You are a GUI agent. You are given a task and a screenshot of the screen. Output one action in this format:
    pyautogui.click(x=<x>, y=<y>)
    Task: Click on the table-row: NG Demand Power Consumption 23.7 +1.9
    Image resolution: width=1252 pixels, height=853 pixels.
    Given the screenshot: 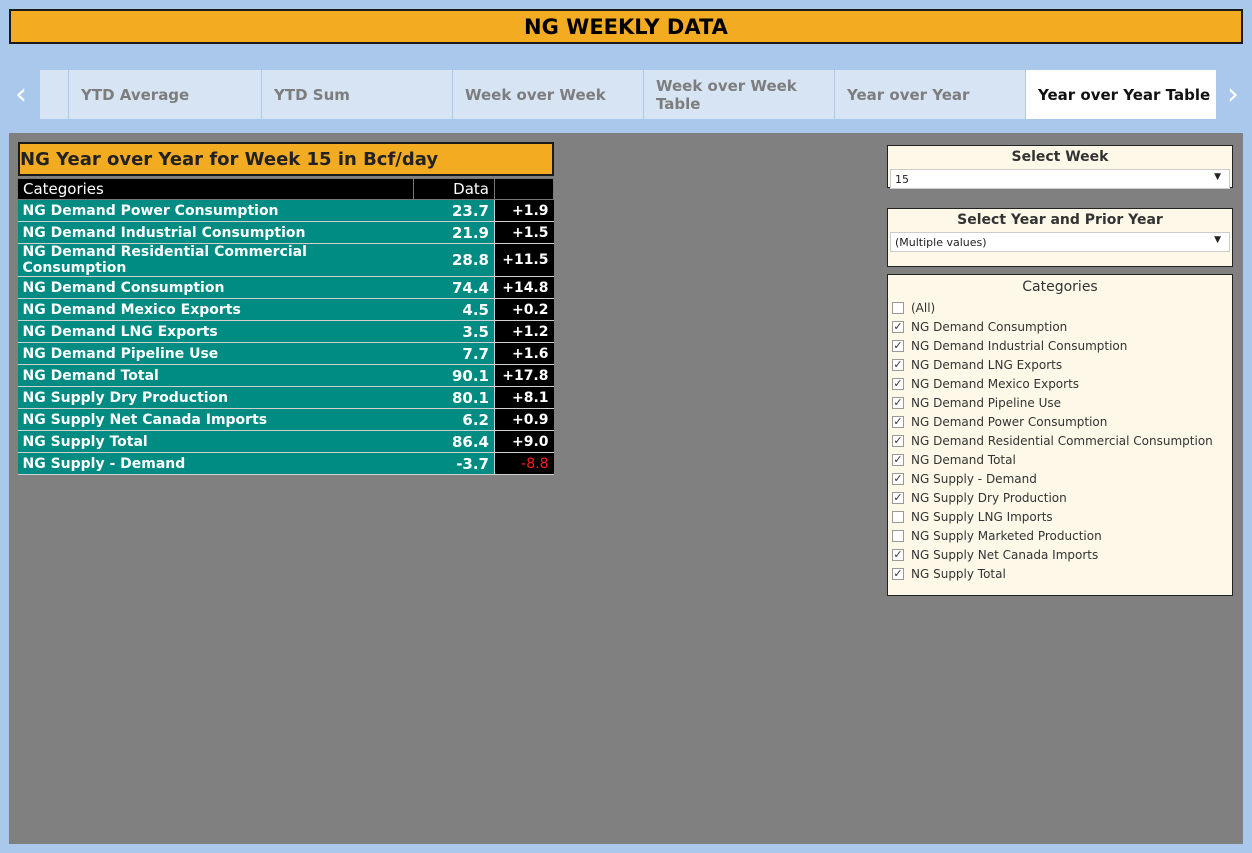 What is the action you would take?
    pyautogui.click(x=285, y=210)
    